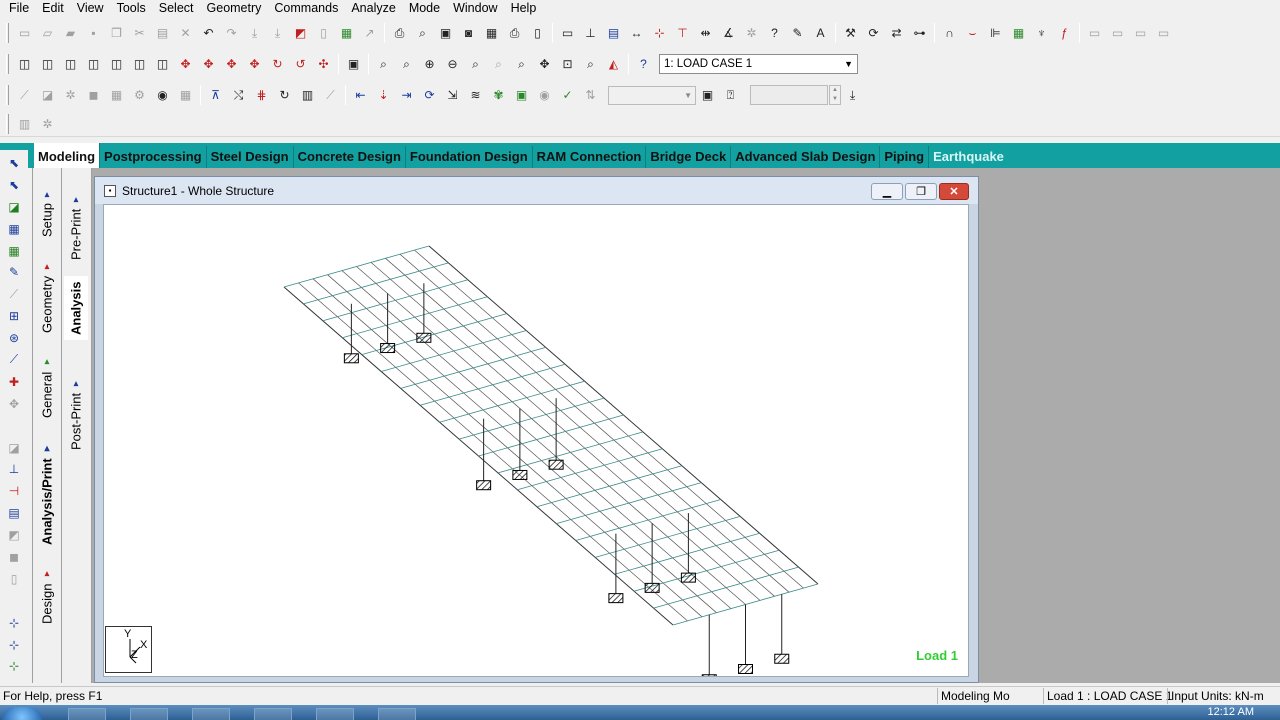 Image resolution: width=1280 pixels, height=720 pixels. Describe the element at coordinates (383, 95) in the screenshot. I see `load-member-icon: ⇣` at that location.